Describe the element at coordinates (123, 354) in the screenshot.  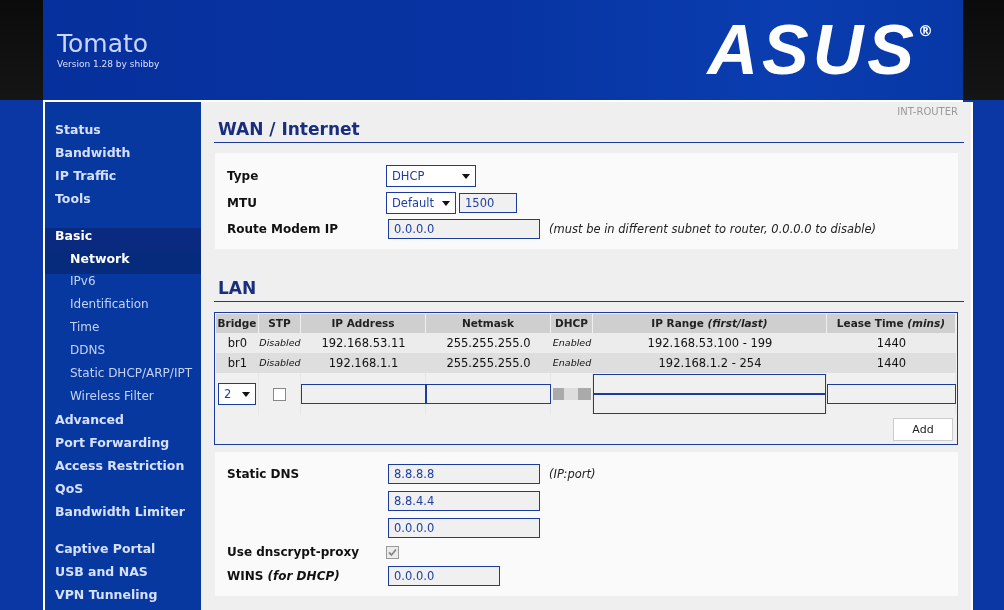
I see `nav-subitem: DDNS` at that location.